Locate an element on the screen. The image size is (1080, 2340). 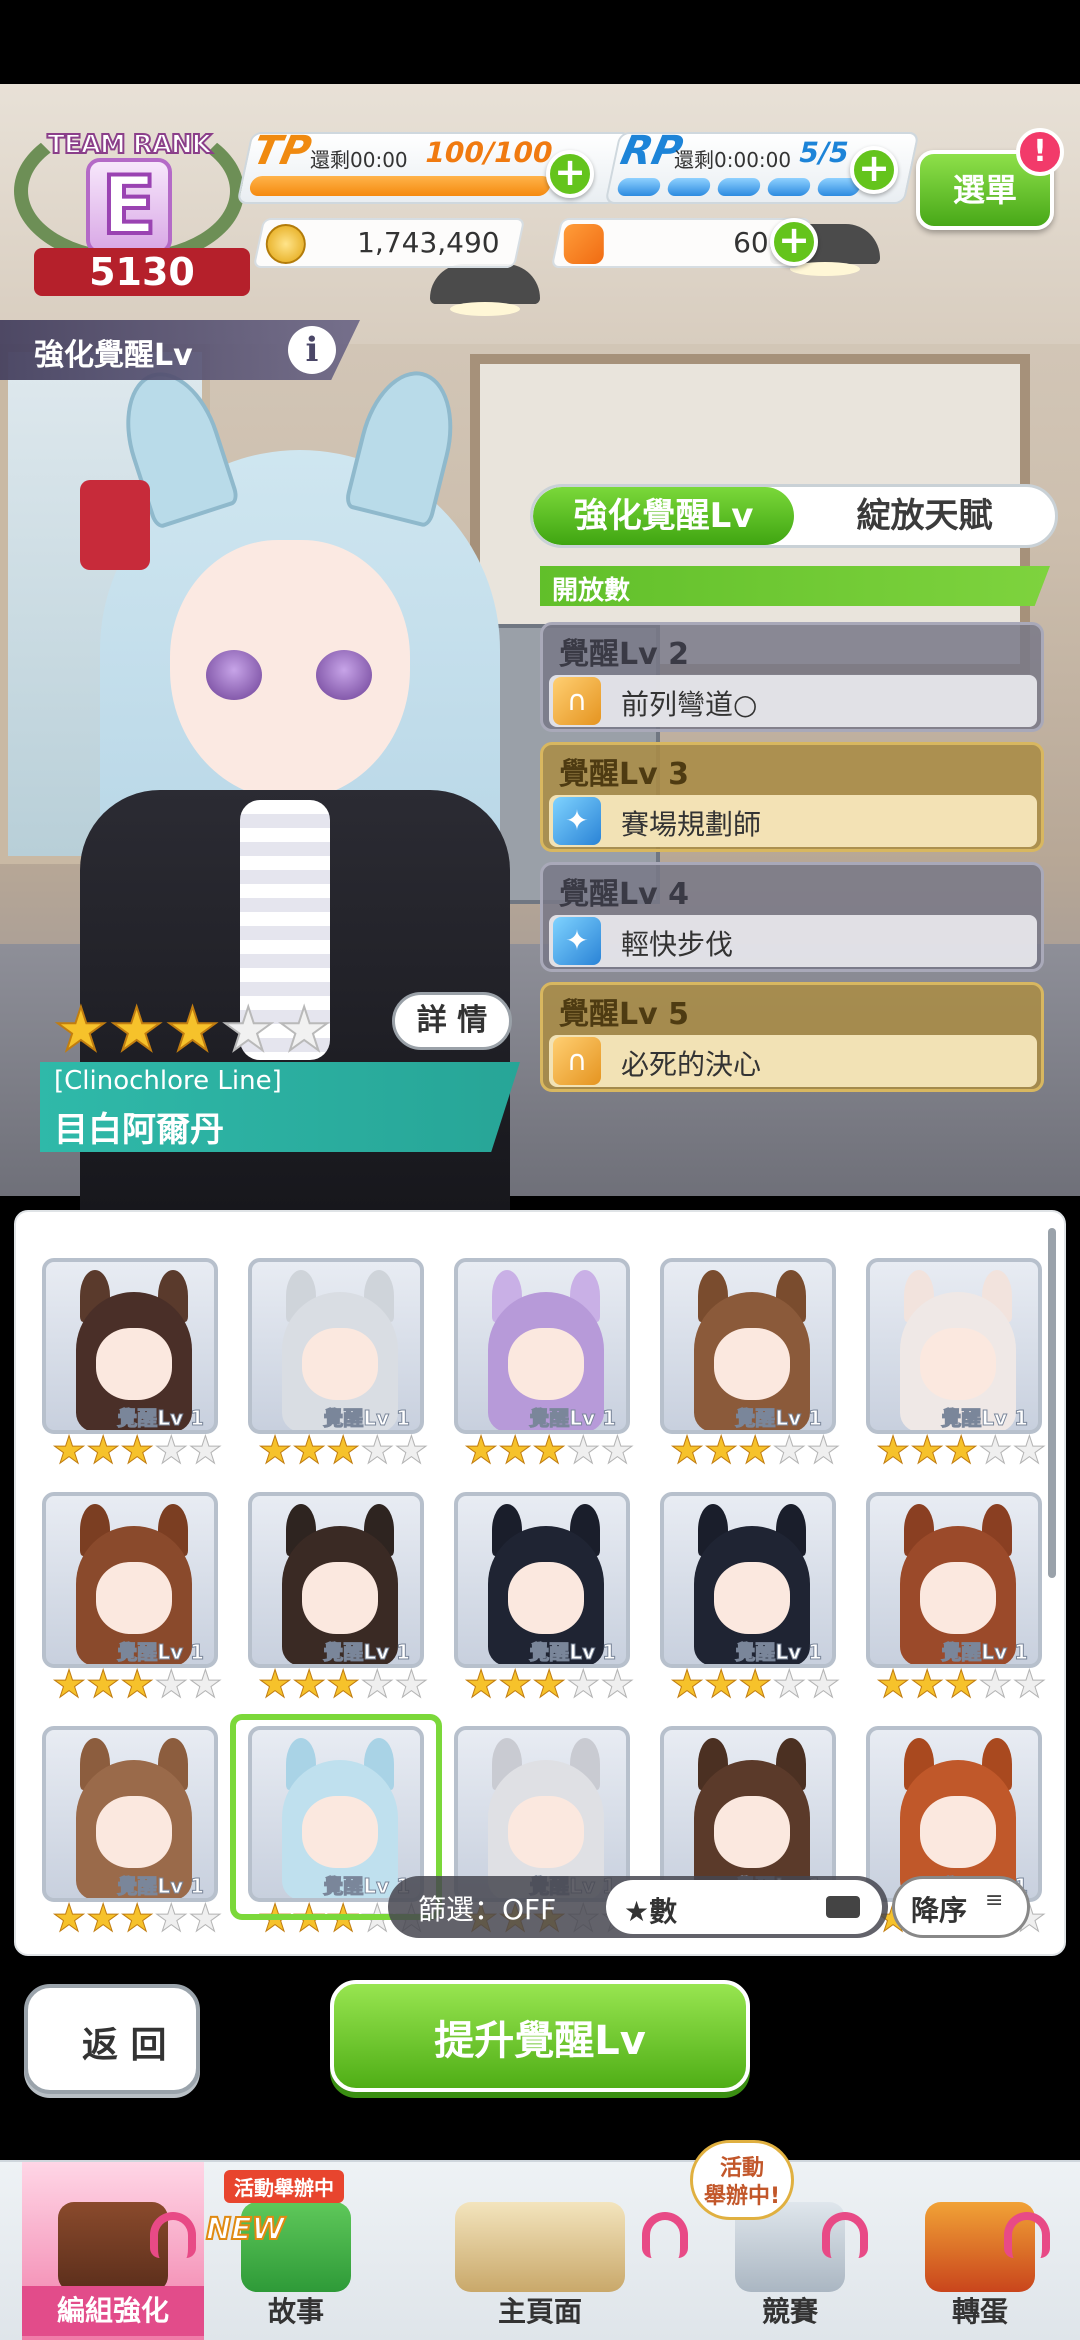
tab-bloom-talent: 綻放天賦 is located at coordinates (924, 516).